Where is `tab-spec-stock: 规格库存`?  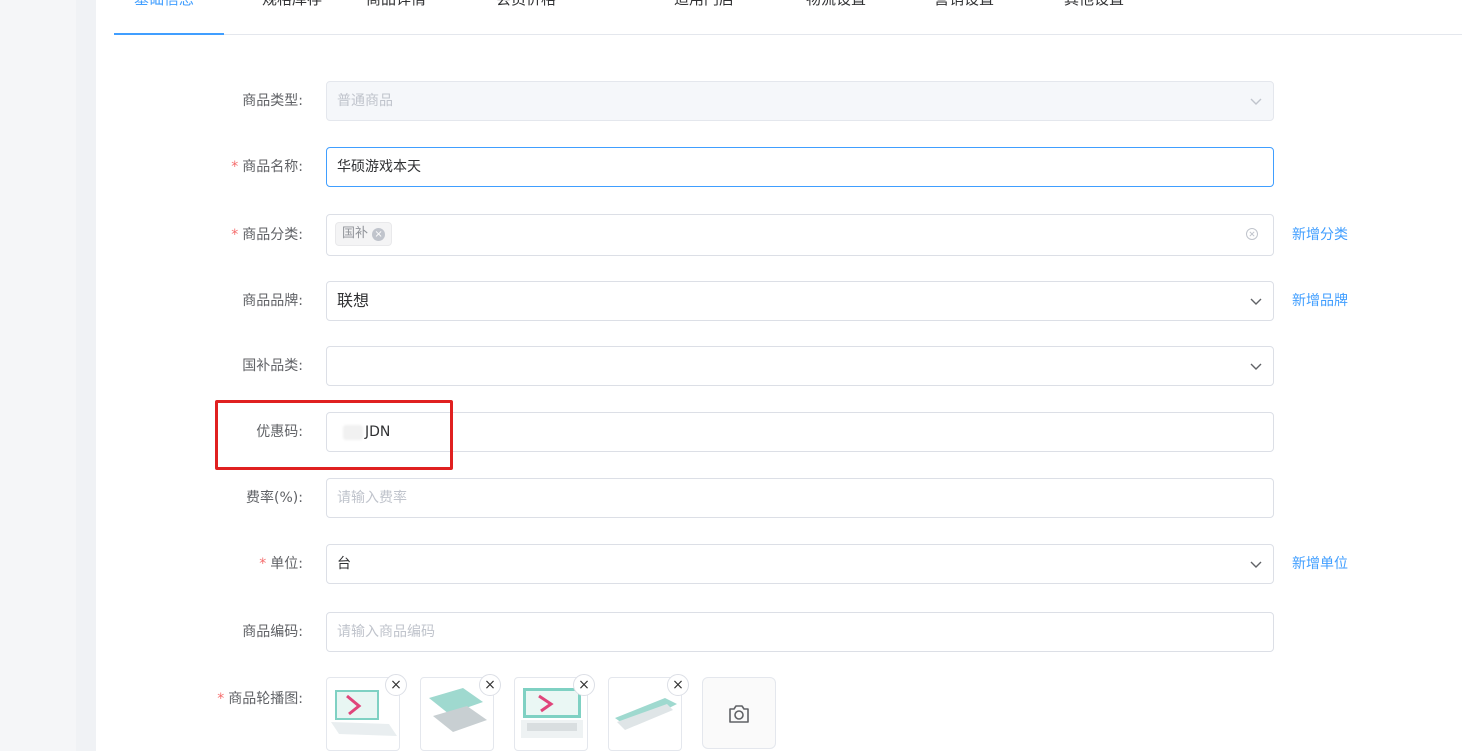 tab-spec-stock: 规格库存 is located at coordinates (292, 7).